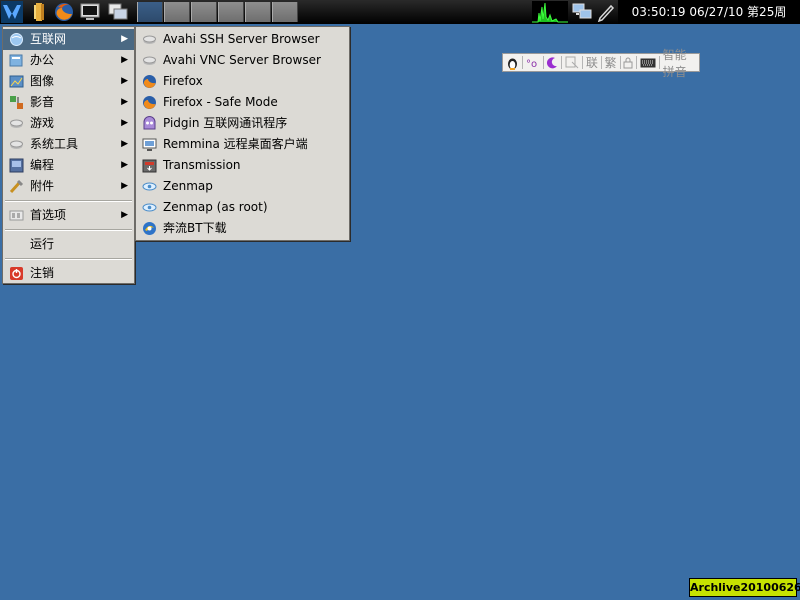  Describe the element at coordinates (39, 12) in the screenshot. I see `file-manager-icon` at that location.